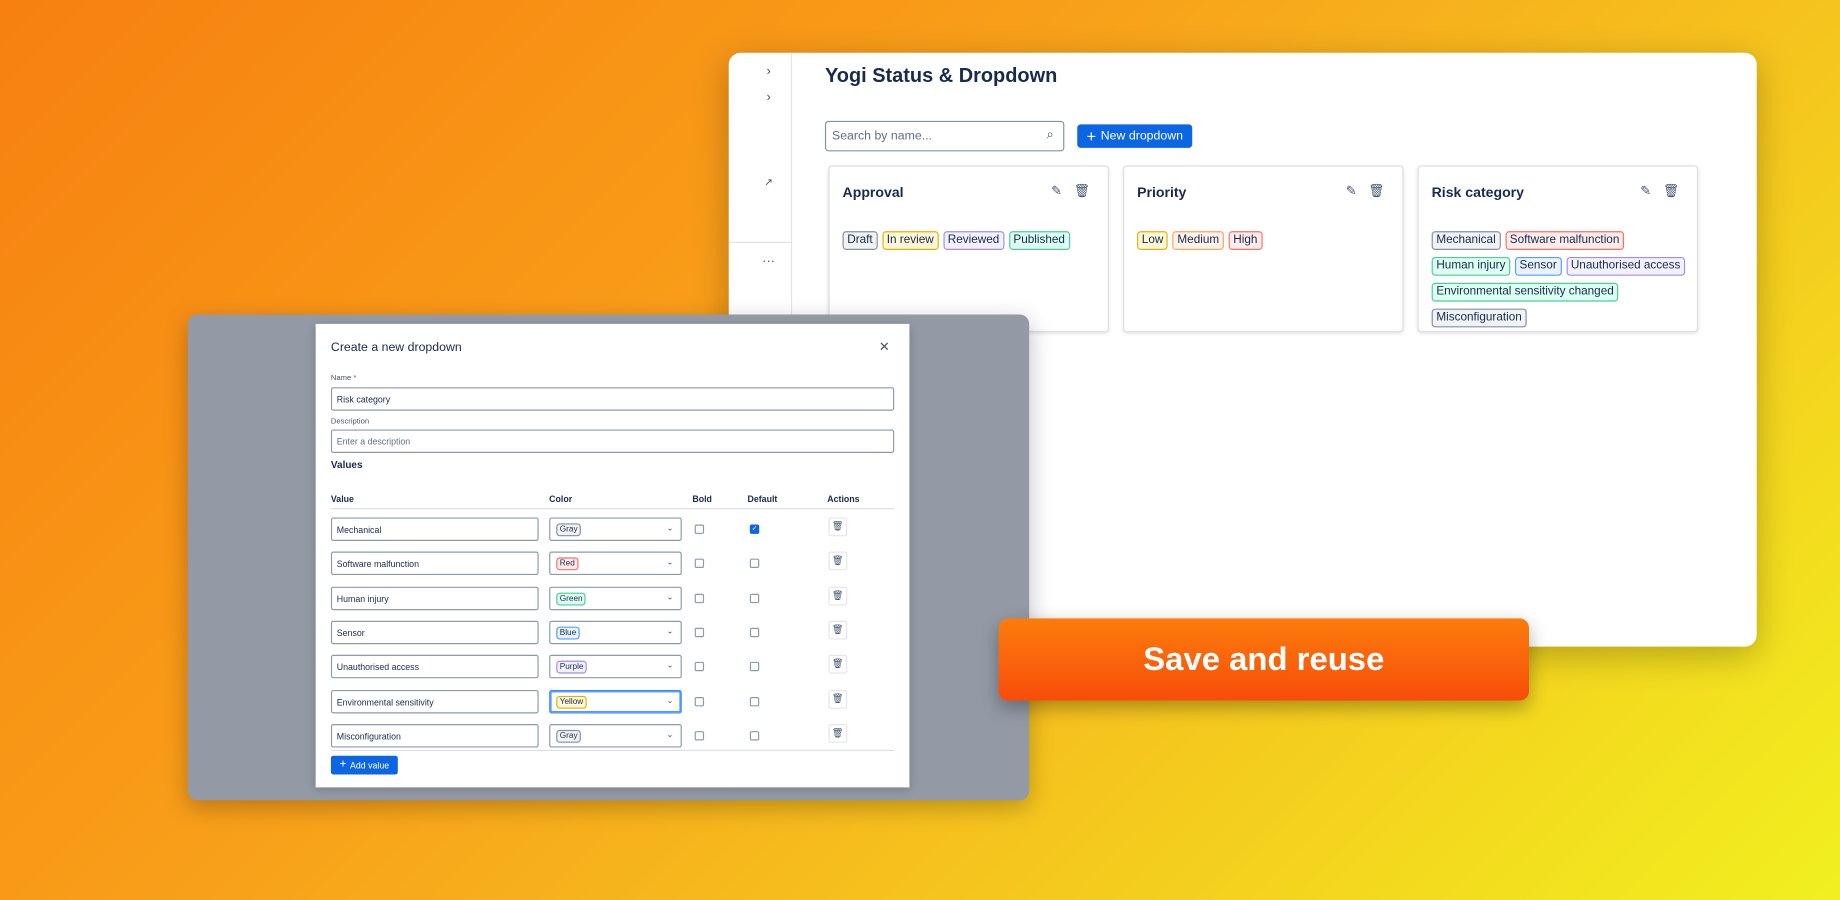 The width and height of the screenshot is (1840, 900). What do you see at coordinates (1162, 192) in the screenshot?
I see `card-title: Priority` at bounding box center [1162, 192].